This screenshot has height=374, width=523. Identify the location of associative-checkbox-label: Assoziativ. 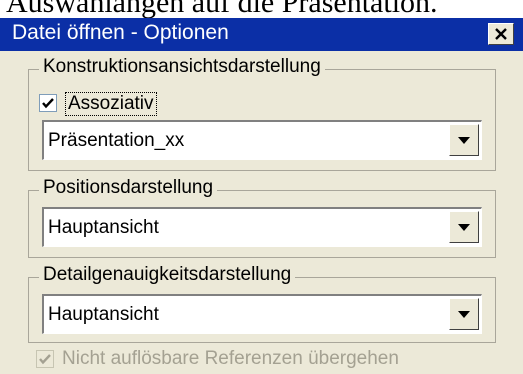
(111, 104).